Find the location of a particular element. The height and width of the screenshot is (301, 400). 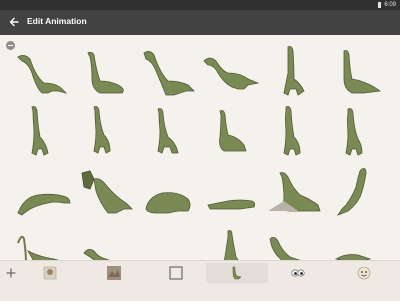

page-title: Edit Animation is located at coordinates (57, 21).